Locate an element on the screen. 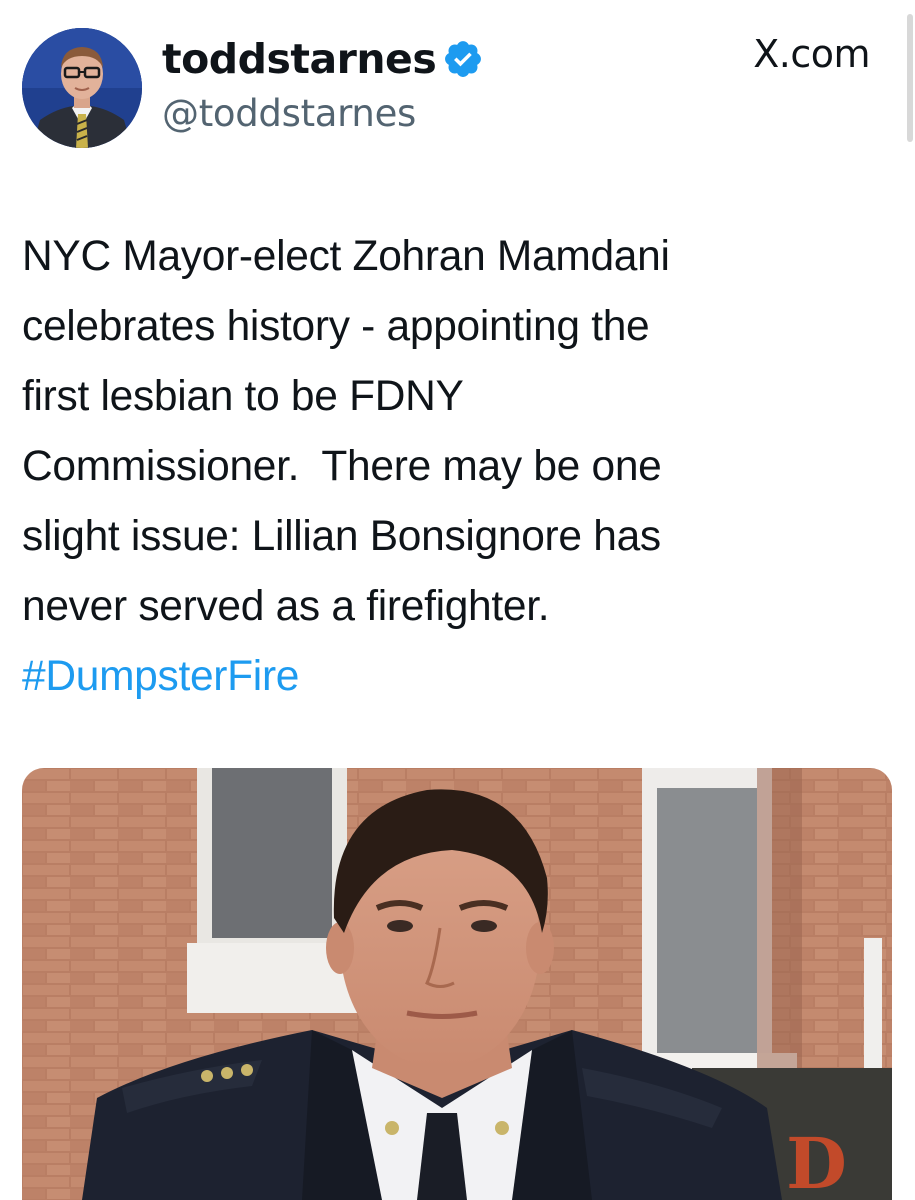  tweet-line: Commissioner. There may be one is located at coordinates (342, 466).